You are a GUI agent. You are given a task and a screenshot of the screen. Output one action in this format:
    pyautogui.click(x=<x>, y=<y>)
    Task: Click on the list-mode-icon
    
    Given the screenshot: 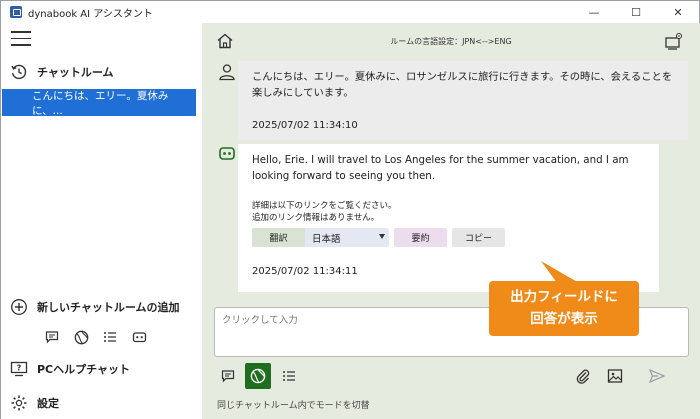 What is the action you would take?
    pyautogui.click(x=289, y=376)
    